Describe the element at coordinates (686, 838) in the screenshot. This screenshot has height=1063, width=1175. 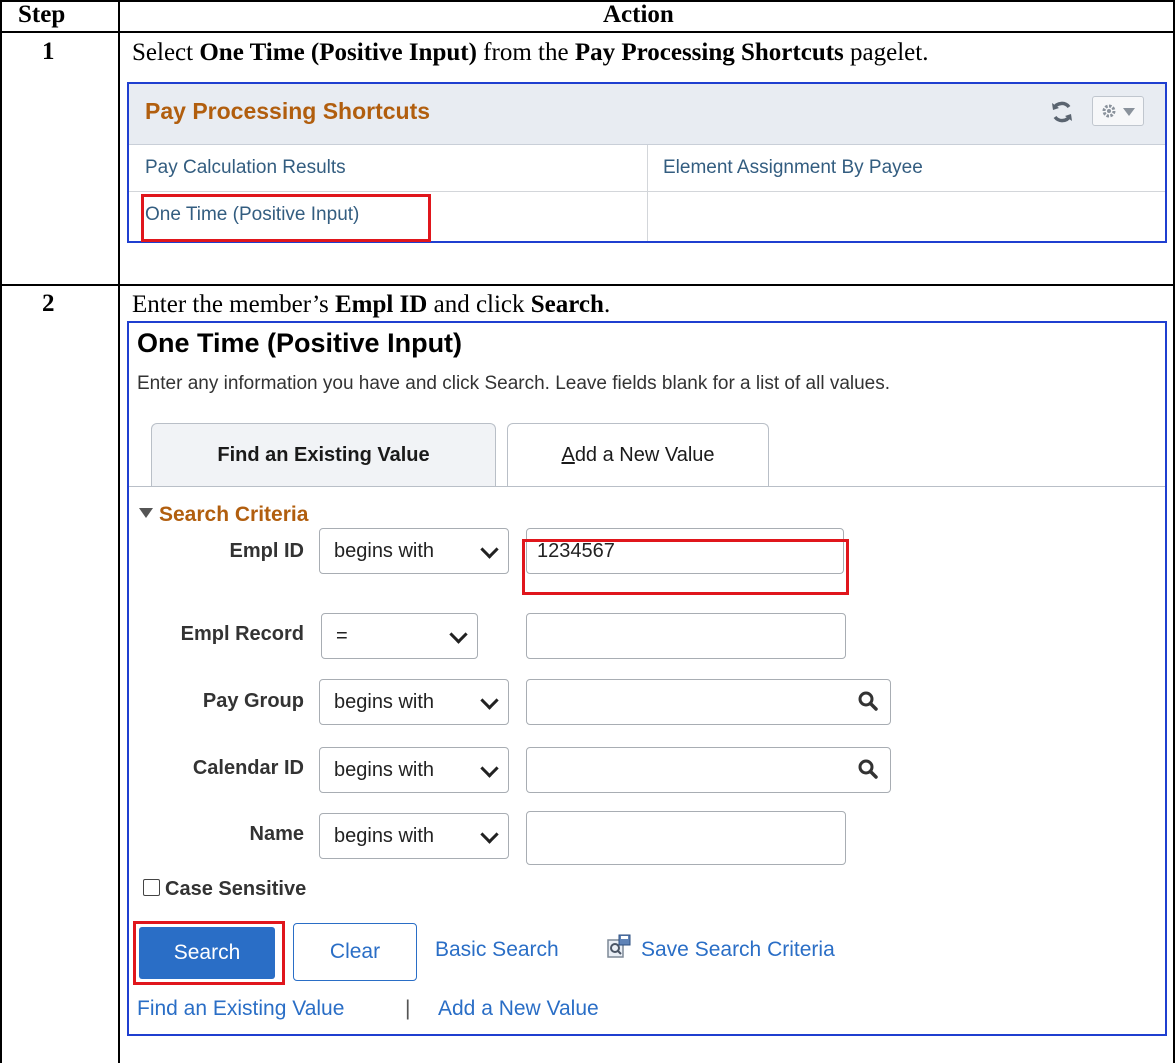
I see `name-input` at that location.